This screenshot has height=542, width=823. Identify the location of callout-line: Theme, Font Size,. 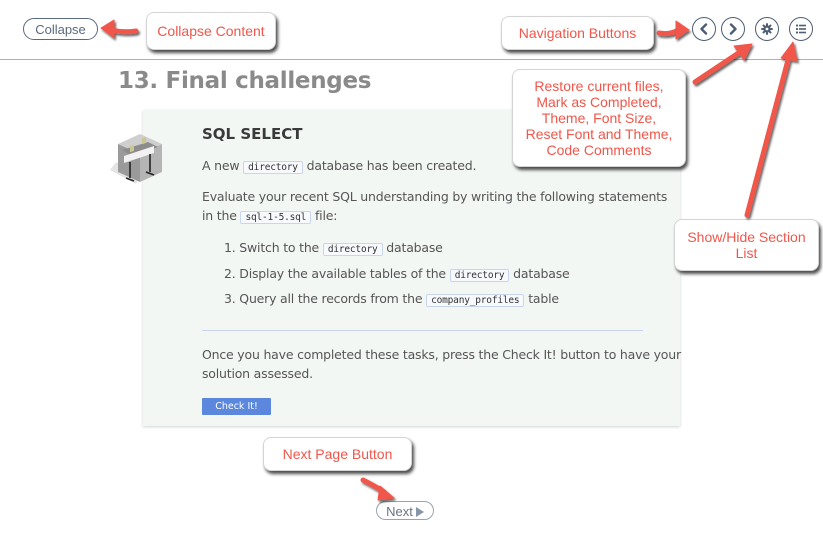
(599, 118).